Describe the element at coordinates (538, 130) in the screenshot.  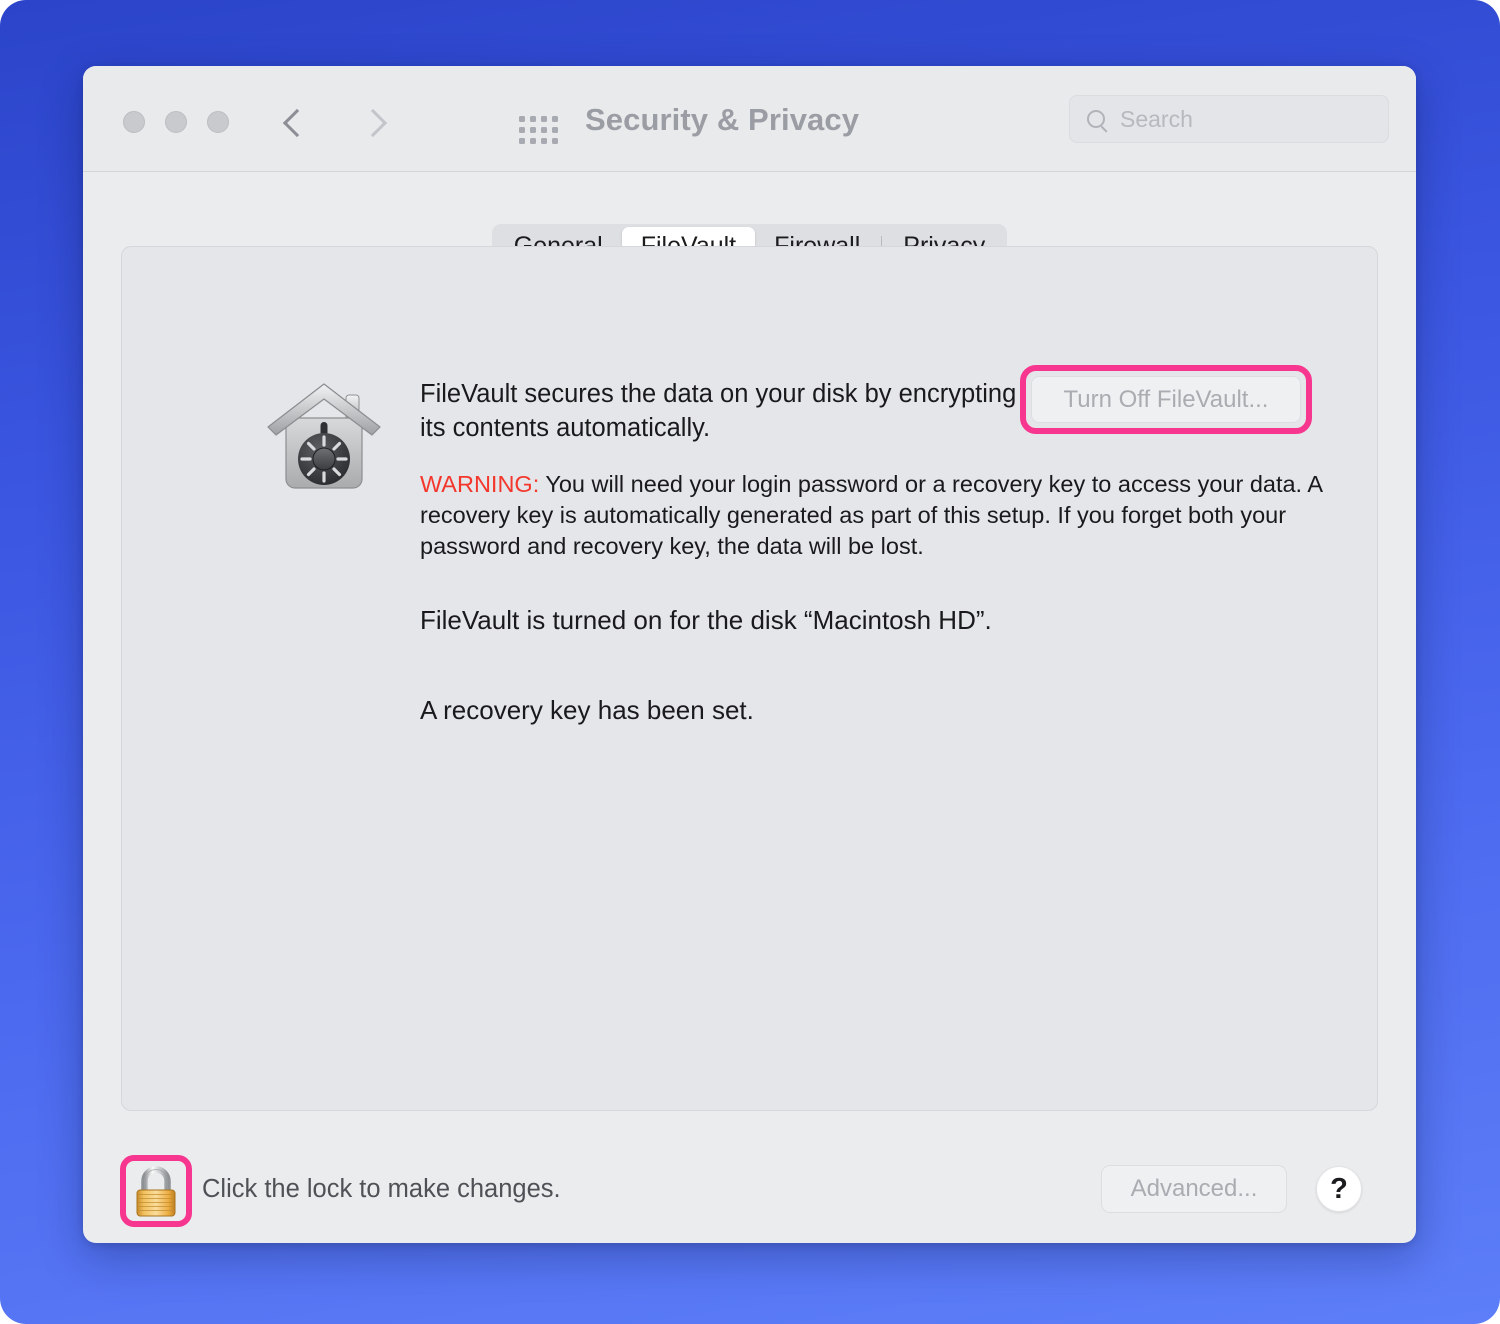
I see `show-all-grid-icon` at that location.